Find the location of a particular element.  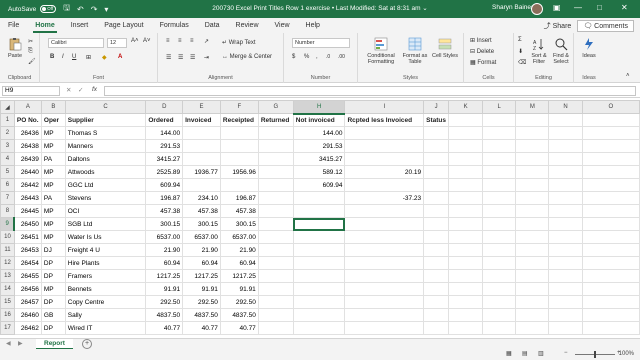

avatar is located at coordinates (537, 9).